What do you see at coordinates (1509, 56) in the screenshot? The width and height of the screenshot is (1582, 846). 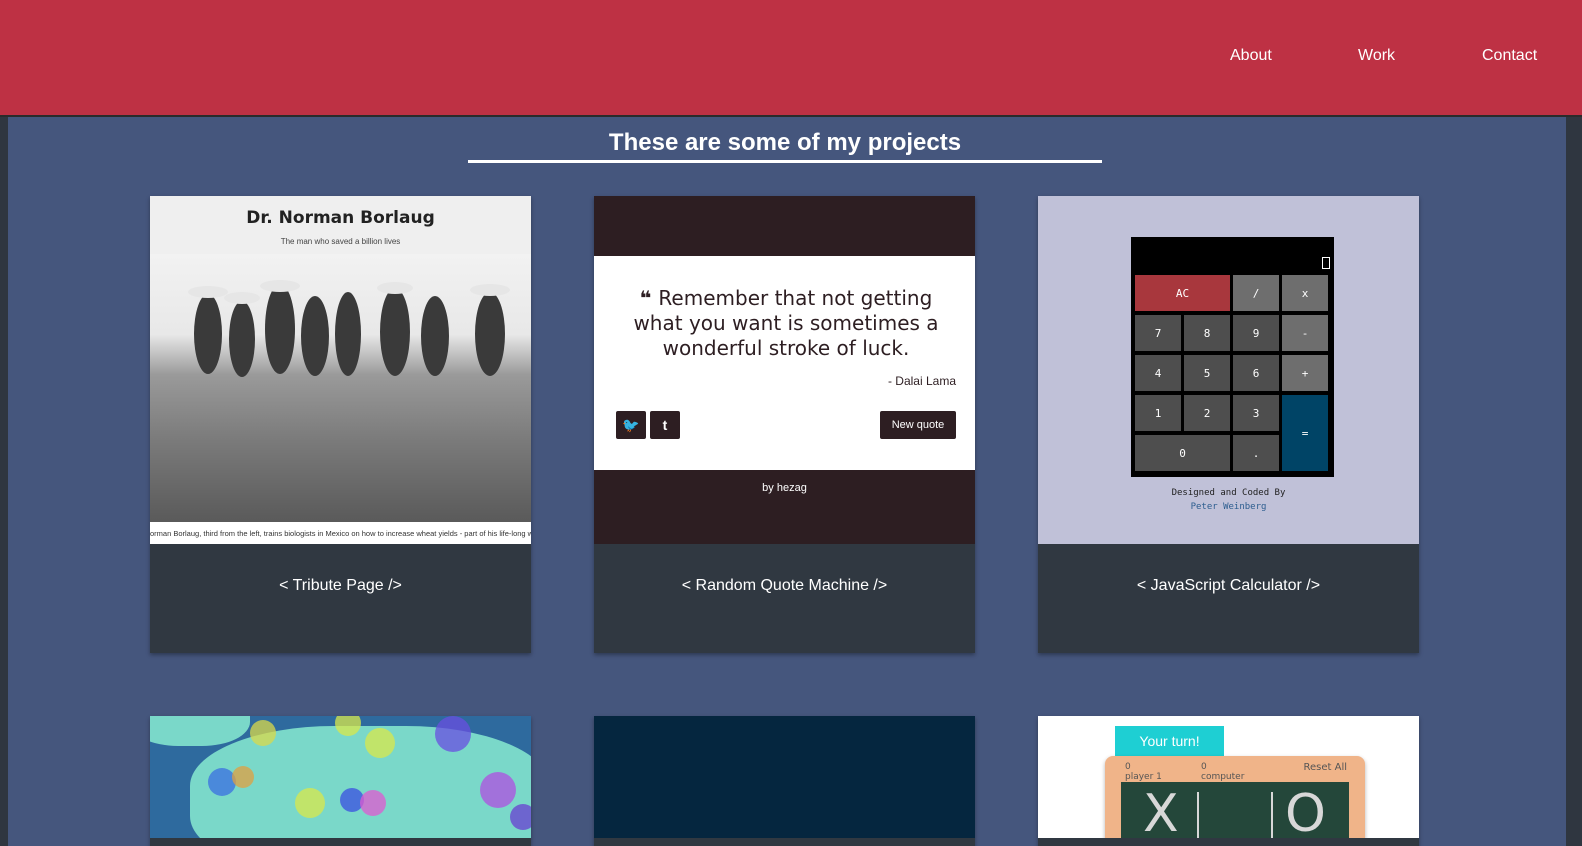 I see `nav-link-contact: Contact` at bounding box center [1509, 56].